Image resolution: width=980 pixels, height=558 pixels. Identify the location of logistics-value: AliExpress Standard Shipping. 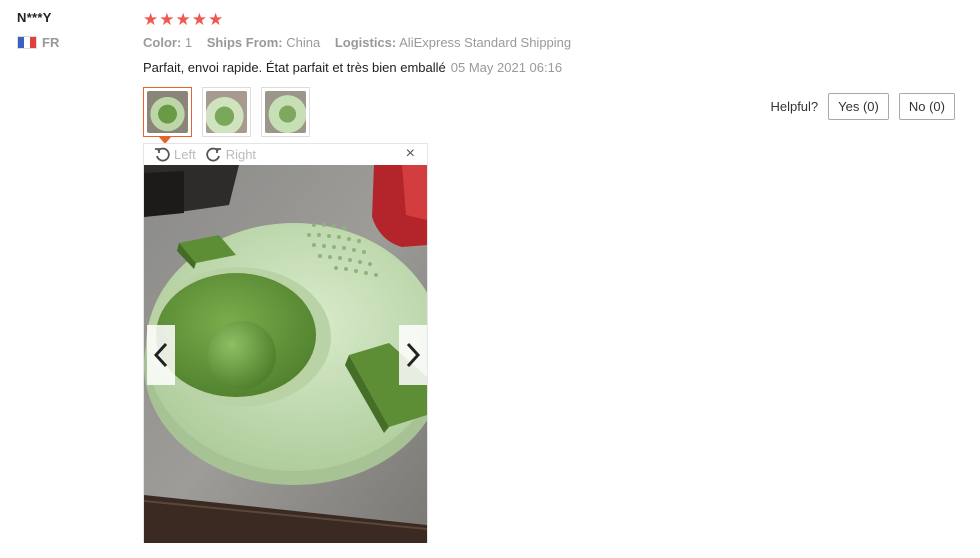
(485, 42).